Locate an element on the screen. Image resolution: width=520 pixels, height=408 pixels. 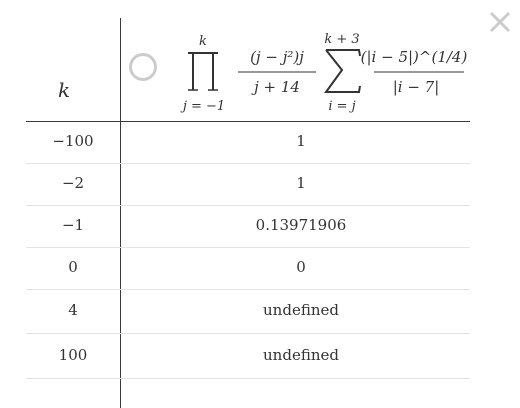
row-value: 0 is located at coordinates (301, 267).